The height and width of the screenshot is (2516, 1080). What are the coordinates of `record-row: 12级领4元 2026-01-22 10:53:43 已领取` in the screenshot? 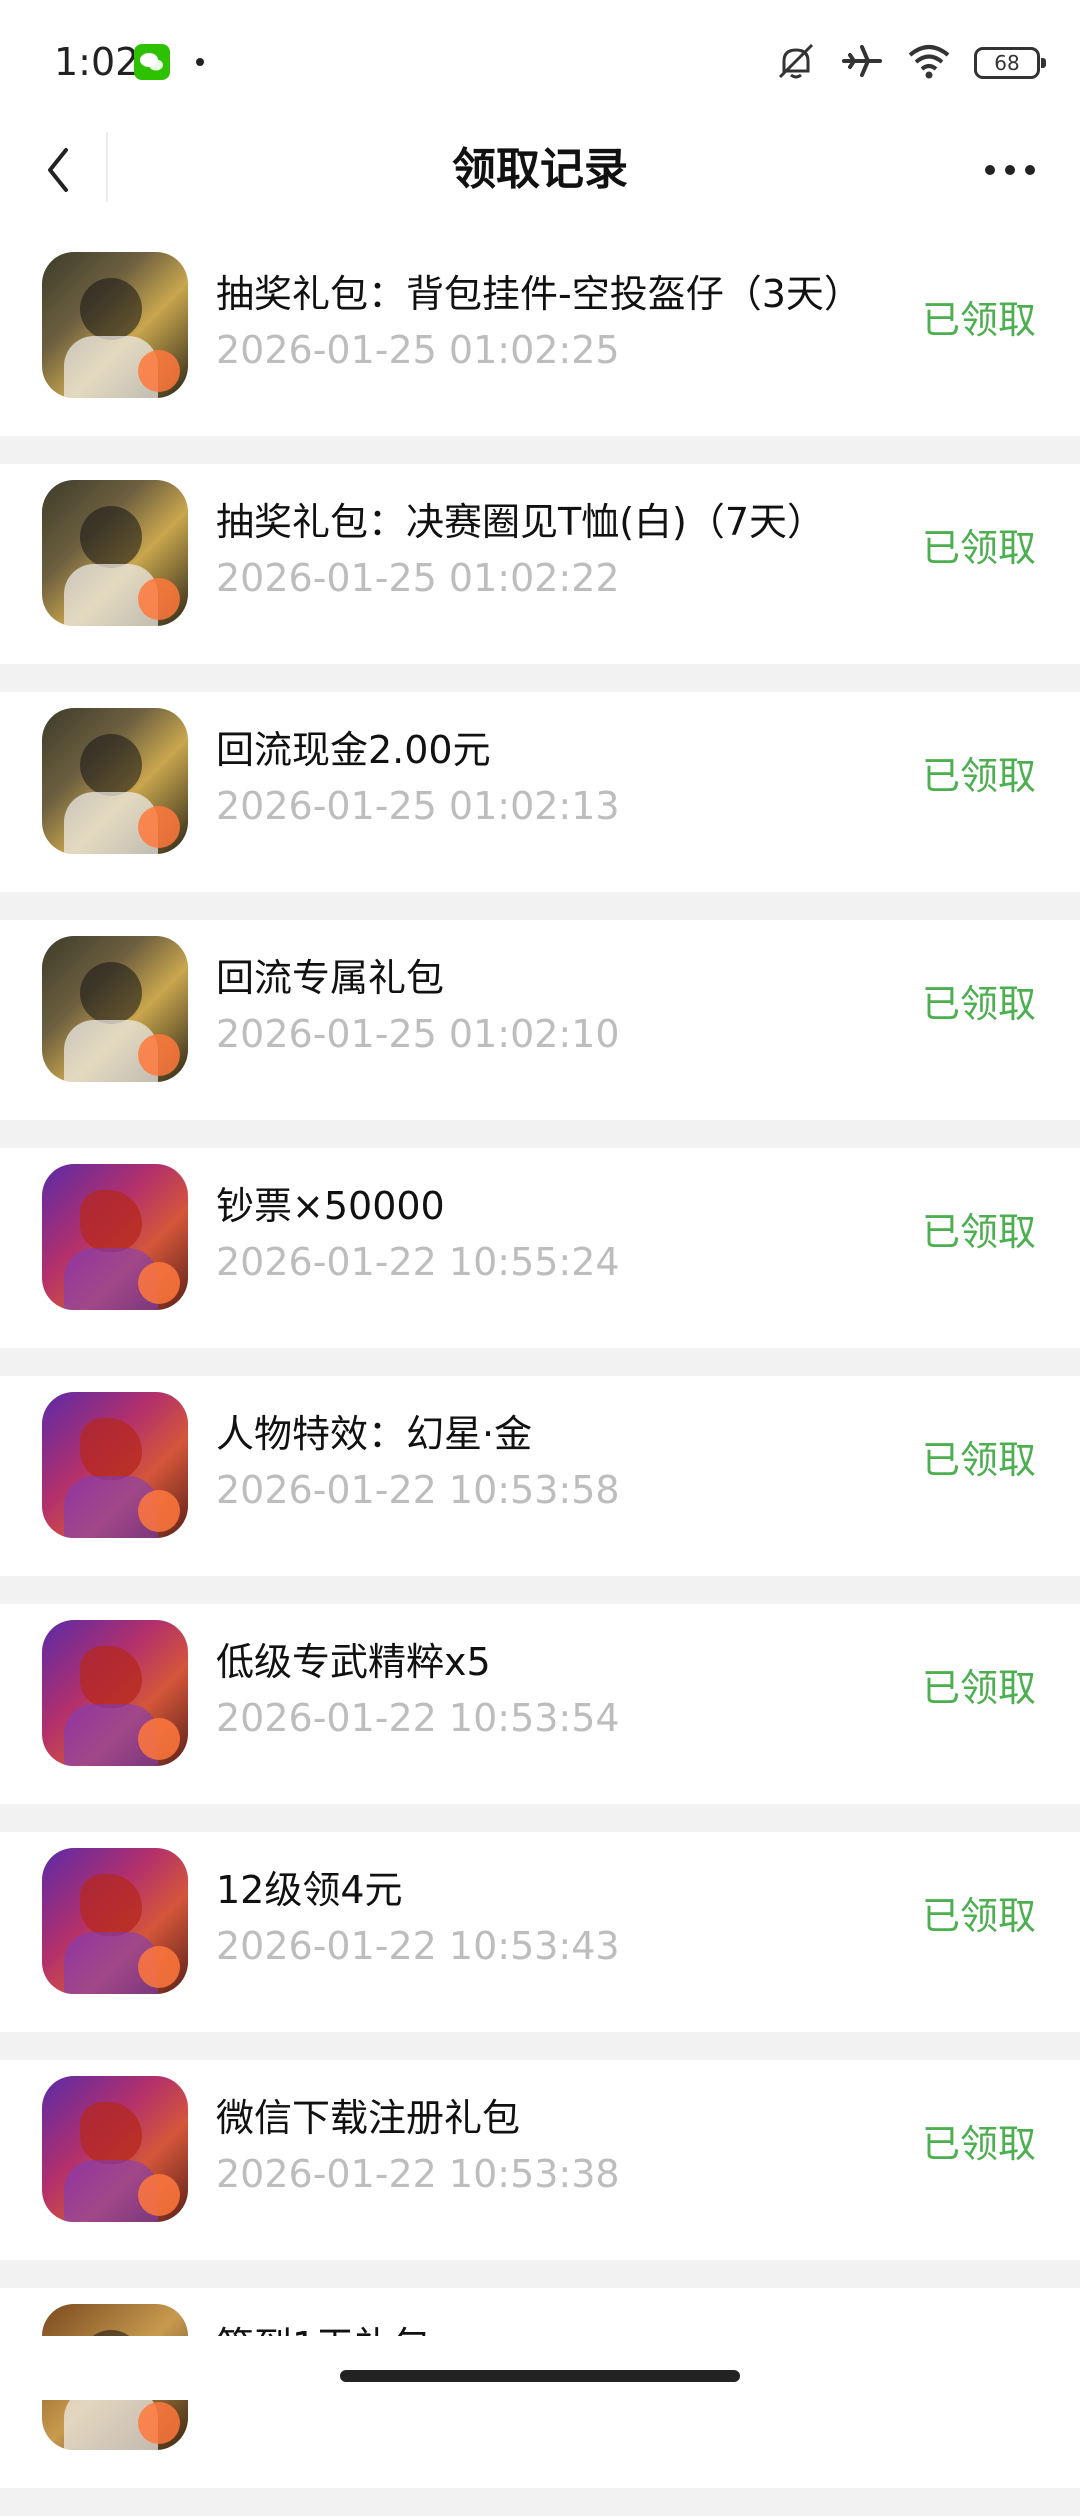 It's located at (540, 1946).